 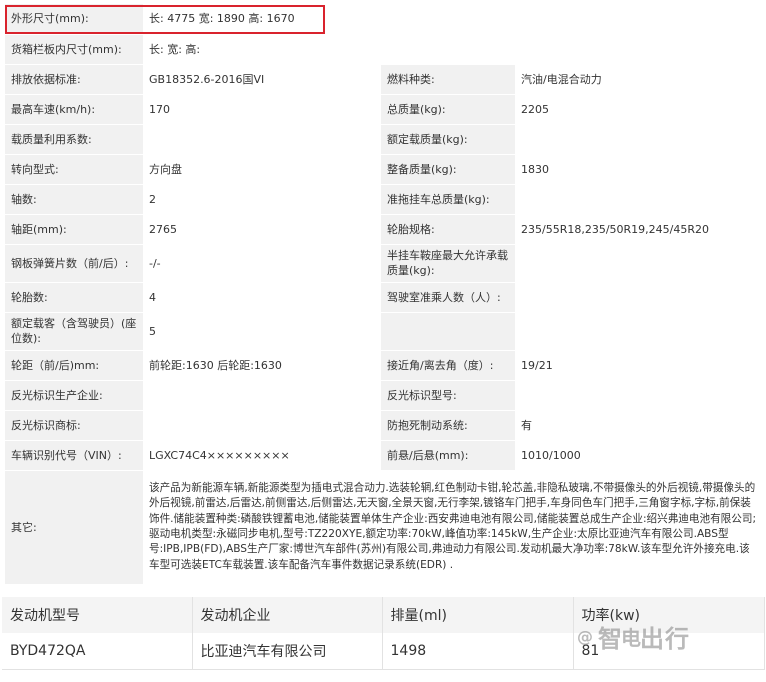 What do you see at coordinates (74, 199) in the screenshot?
I see `spec-key: 轴数:` at bounding box center [74, 199].